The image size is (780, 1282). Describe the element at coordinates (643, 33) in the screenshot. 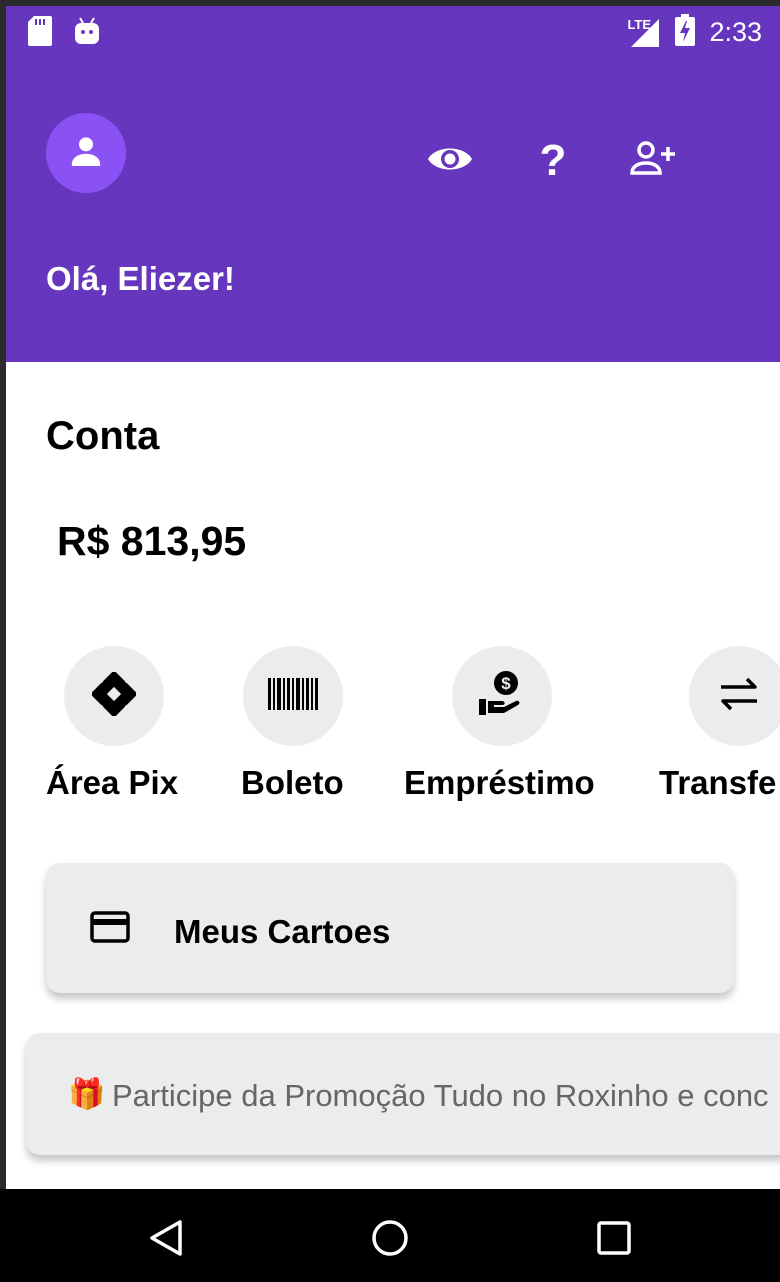

I see `signal-icon: LTE` at that location.